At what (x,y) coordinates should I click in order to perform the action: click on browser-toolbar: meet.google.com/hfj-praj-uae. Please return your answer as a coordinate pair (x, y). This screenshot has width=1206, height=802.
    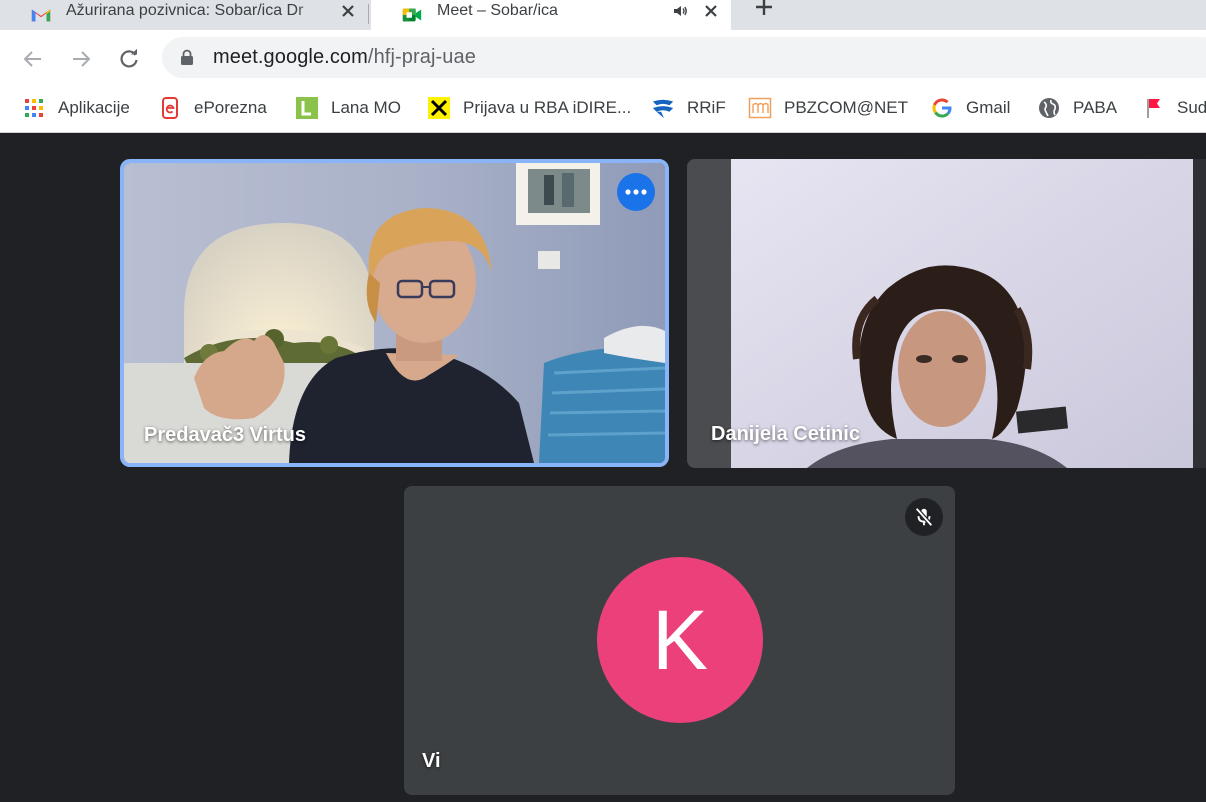
    Looking at the image, I should click on (603, 58).